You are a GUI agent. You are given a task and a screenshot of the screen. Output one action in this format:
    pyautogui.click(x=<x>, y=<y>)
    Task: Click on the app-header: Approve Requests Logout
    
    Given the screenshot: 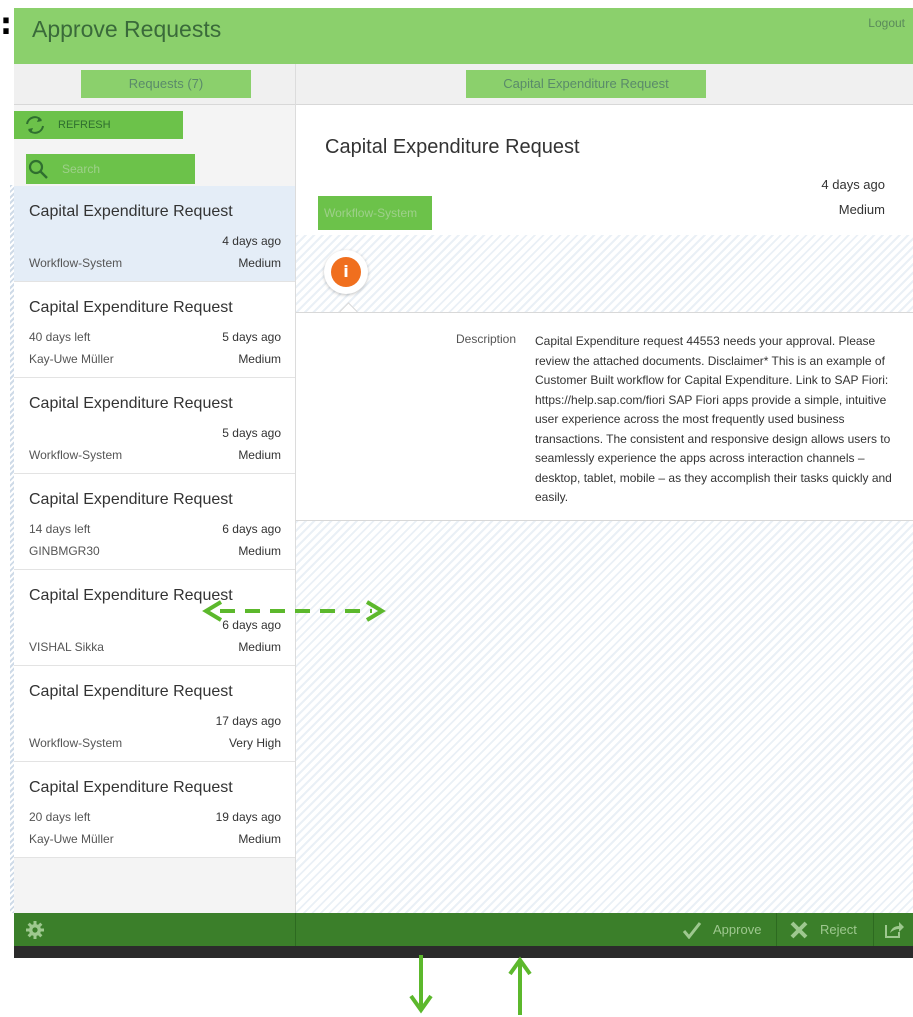 What is the action you would take?
    pyautogui.click(x=463, y=36)
    